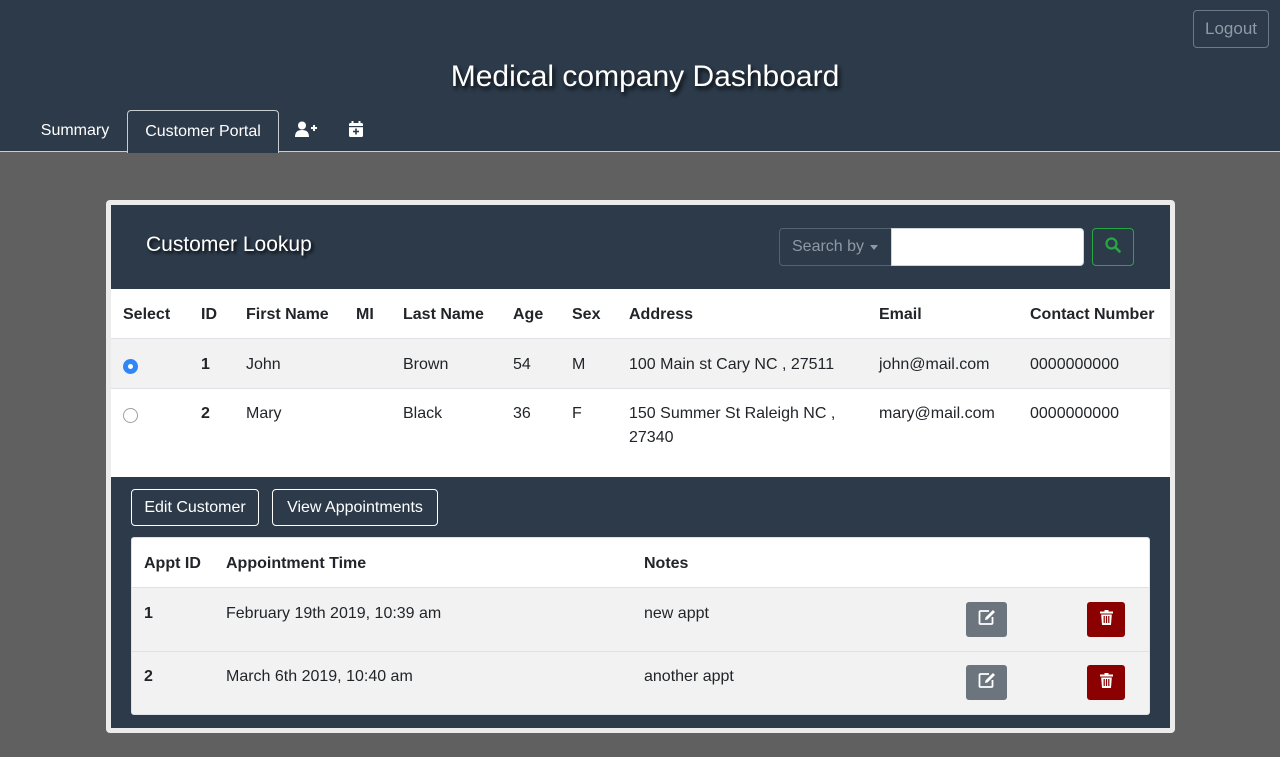 This screenshot has width=1280, height=757. What do you see at coordinates (172, 563) in the screenshot?
I see `column-header-appt-id: Appt ID` at bounding box center [172, 563].